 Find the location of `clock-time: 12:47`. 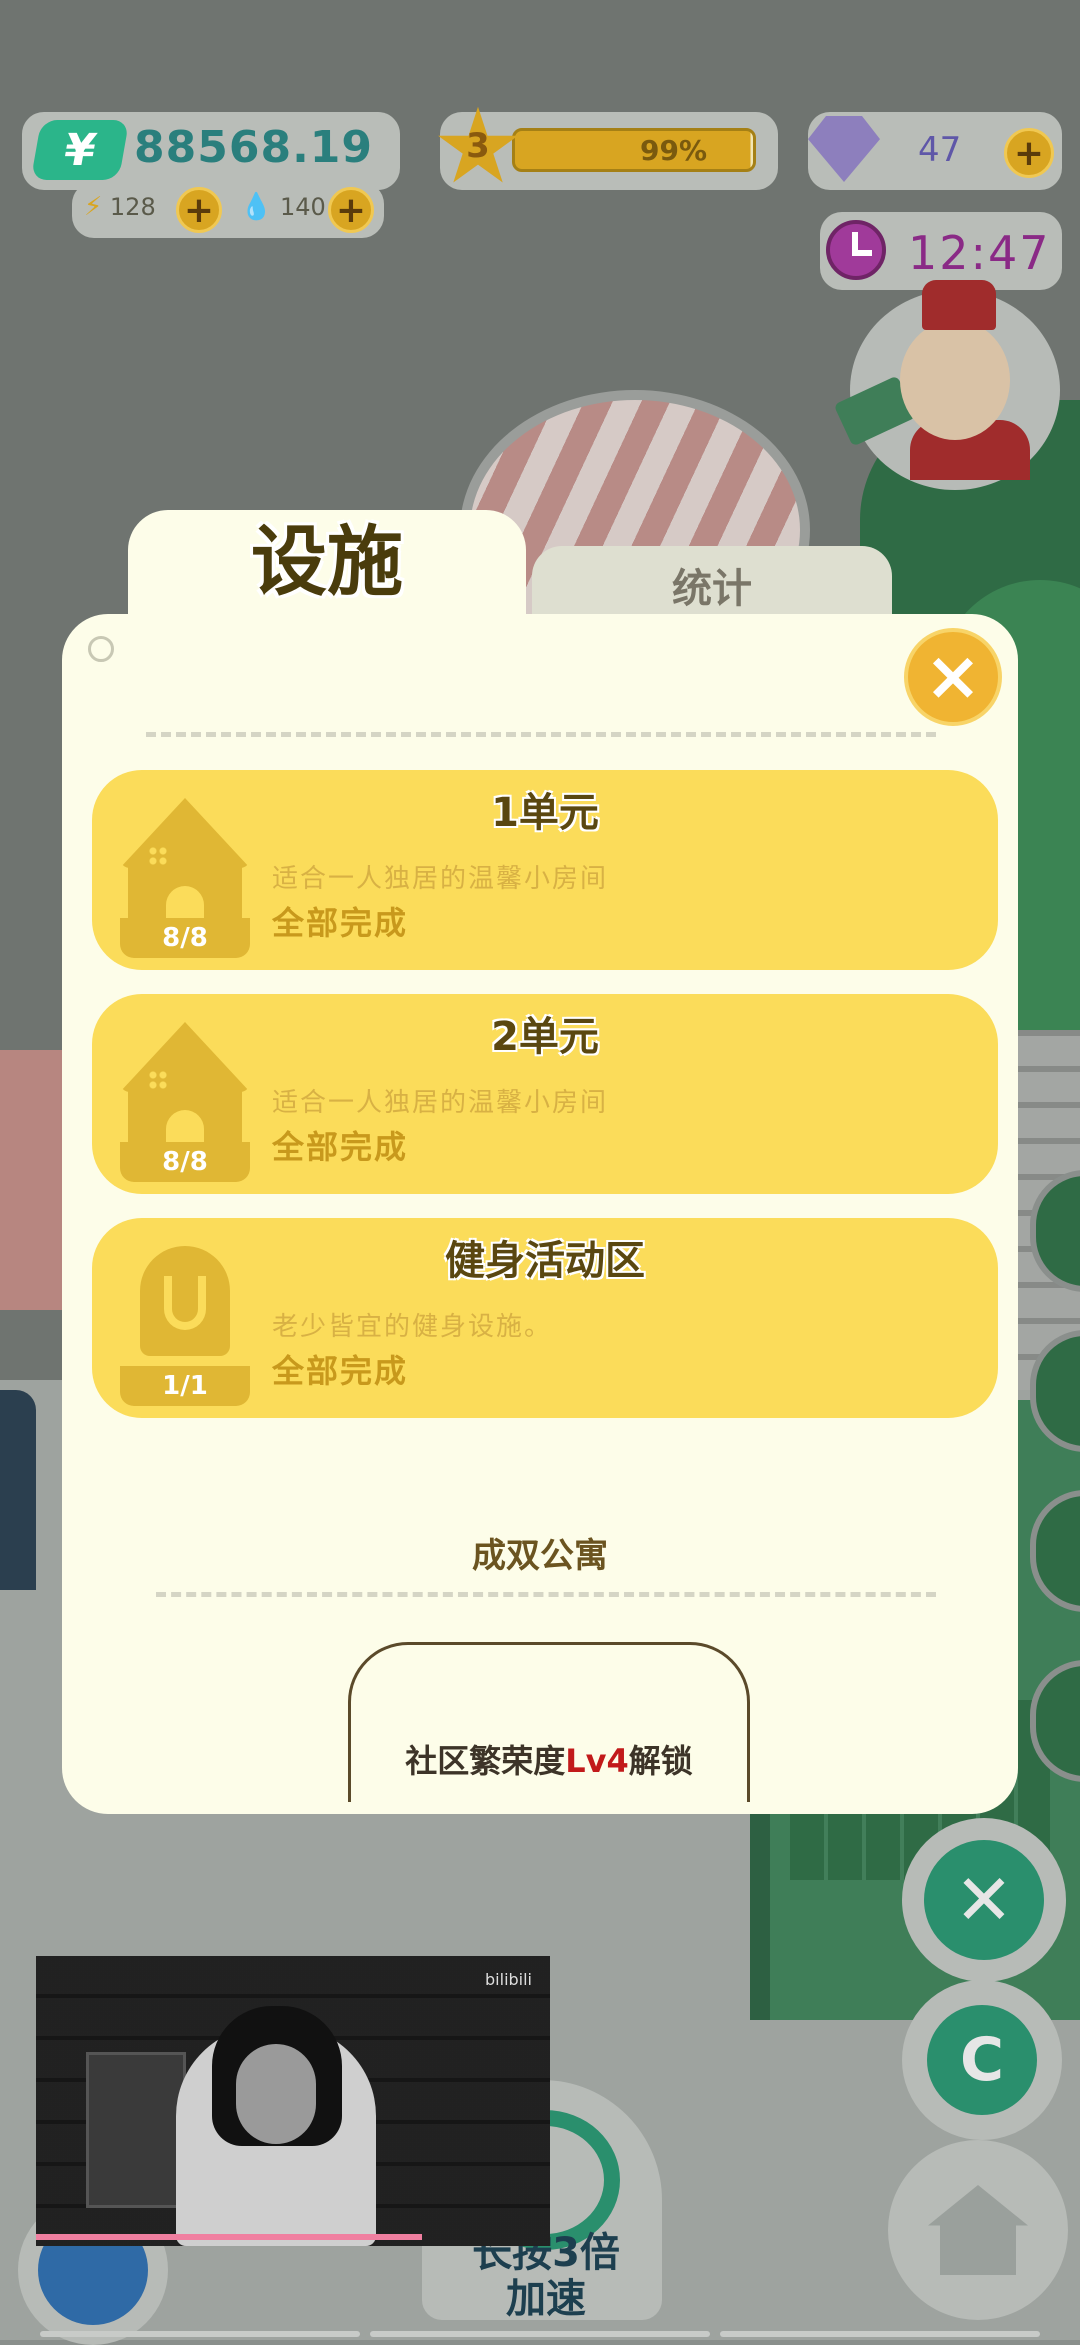

clock-time: 12:47 is located at coordinates (979, 253).